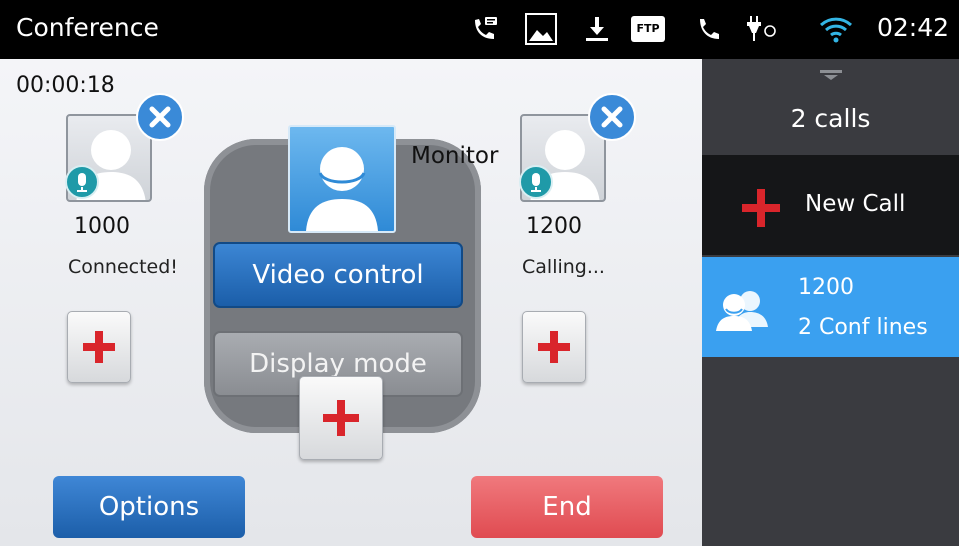  I want to click on new-call-label: New Call, so click(855, 204).